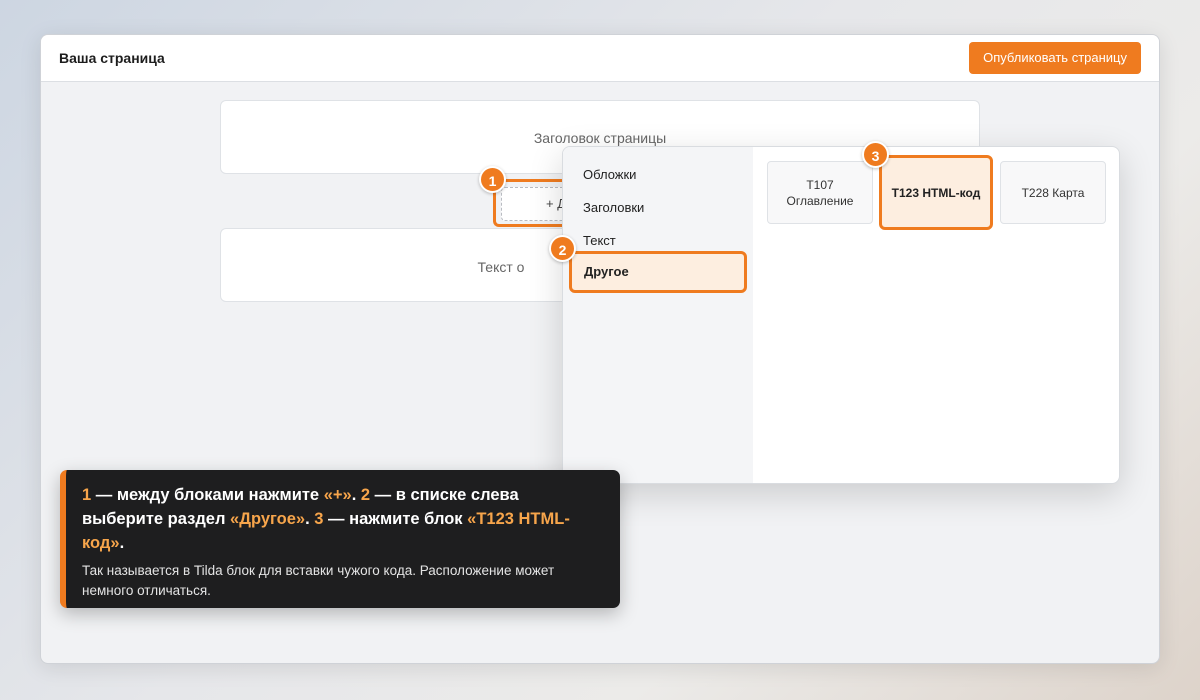 This screenshot has height=700, width=1200. What do you see at coordinates (562, 248) in the screenshot?
I see `step-marker-2: 2` at bounding box center [562, 248].